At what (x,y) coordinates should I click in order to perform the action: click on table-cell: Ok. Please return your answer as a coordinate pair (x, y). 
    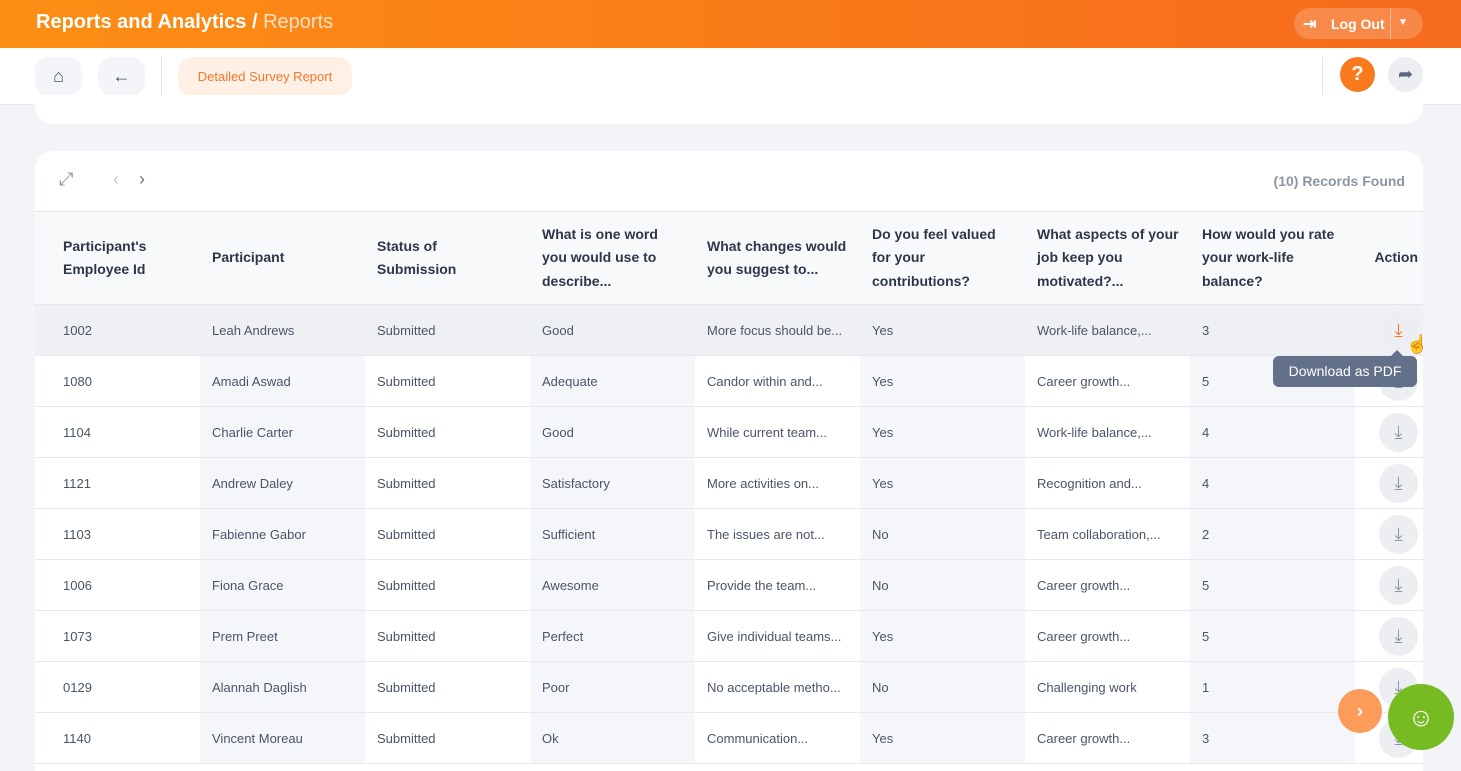
    Looking at the image, I should click on (612, 738).